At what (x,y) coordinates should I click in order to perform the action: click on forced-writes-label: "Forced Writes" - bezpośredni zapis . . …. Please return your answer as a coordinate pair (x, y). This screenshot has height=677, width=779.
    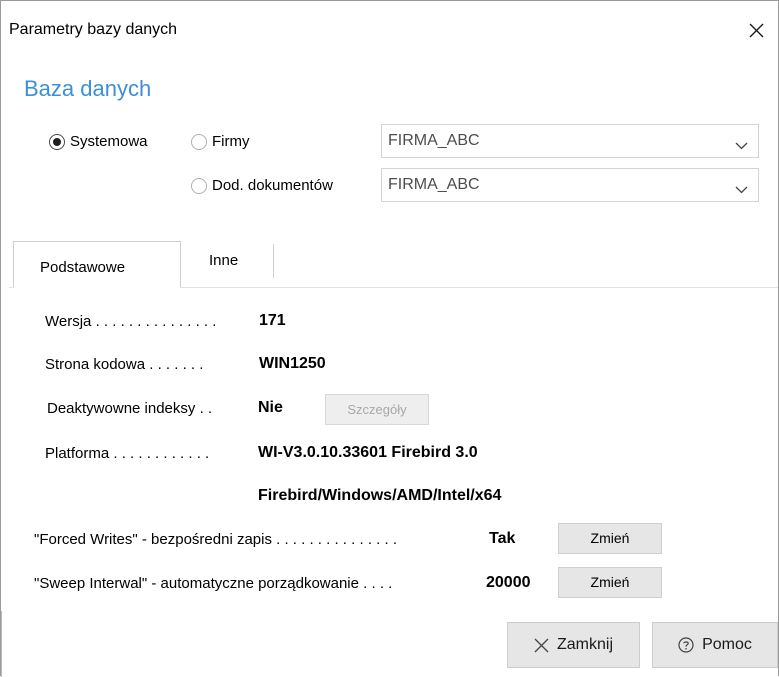
    Looking at the image, I should click on (215, 539).